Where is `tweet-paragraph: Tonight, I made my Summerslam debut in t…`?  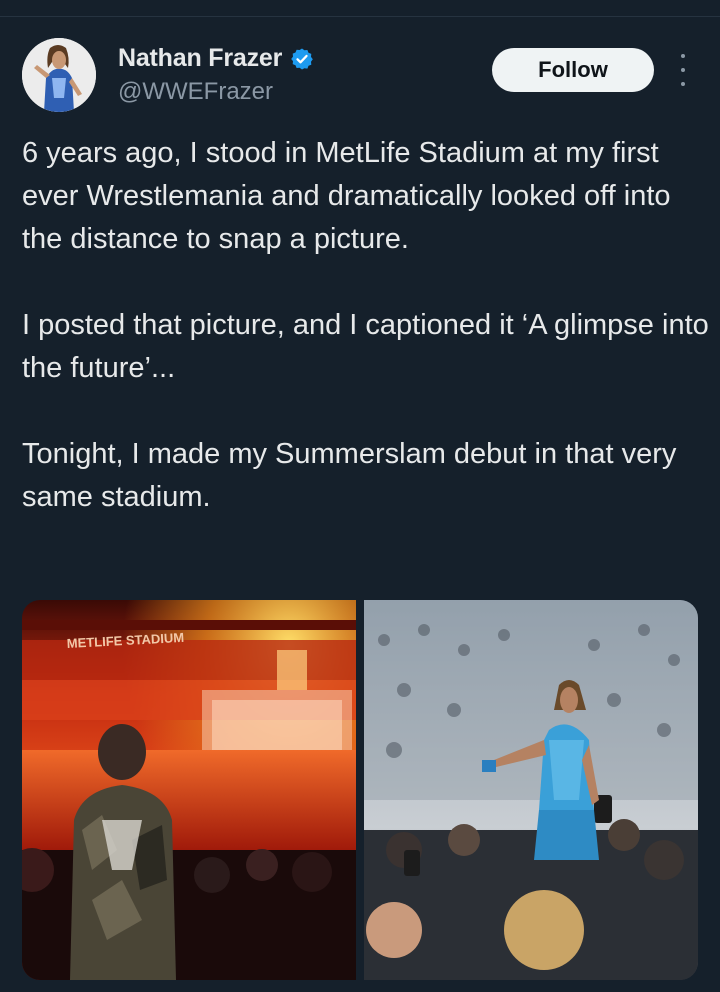
tweet-paragraph: Tonight, I made my Summerslam debut in t… is located at coordinates (349, 475).